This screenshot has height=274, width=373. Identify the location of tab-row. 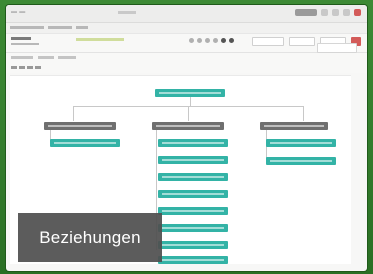
(186, 58).